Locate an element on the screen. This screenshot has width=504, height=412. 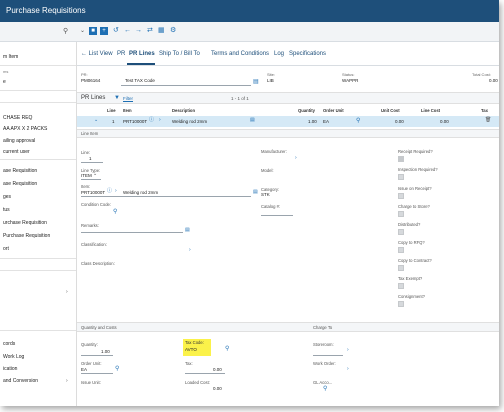
sidebar-item: Work Log is located at coordinates (38, 357).